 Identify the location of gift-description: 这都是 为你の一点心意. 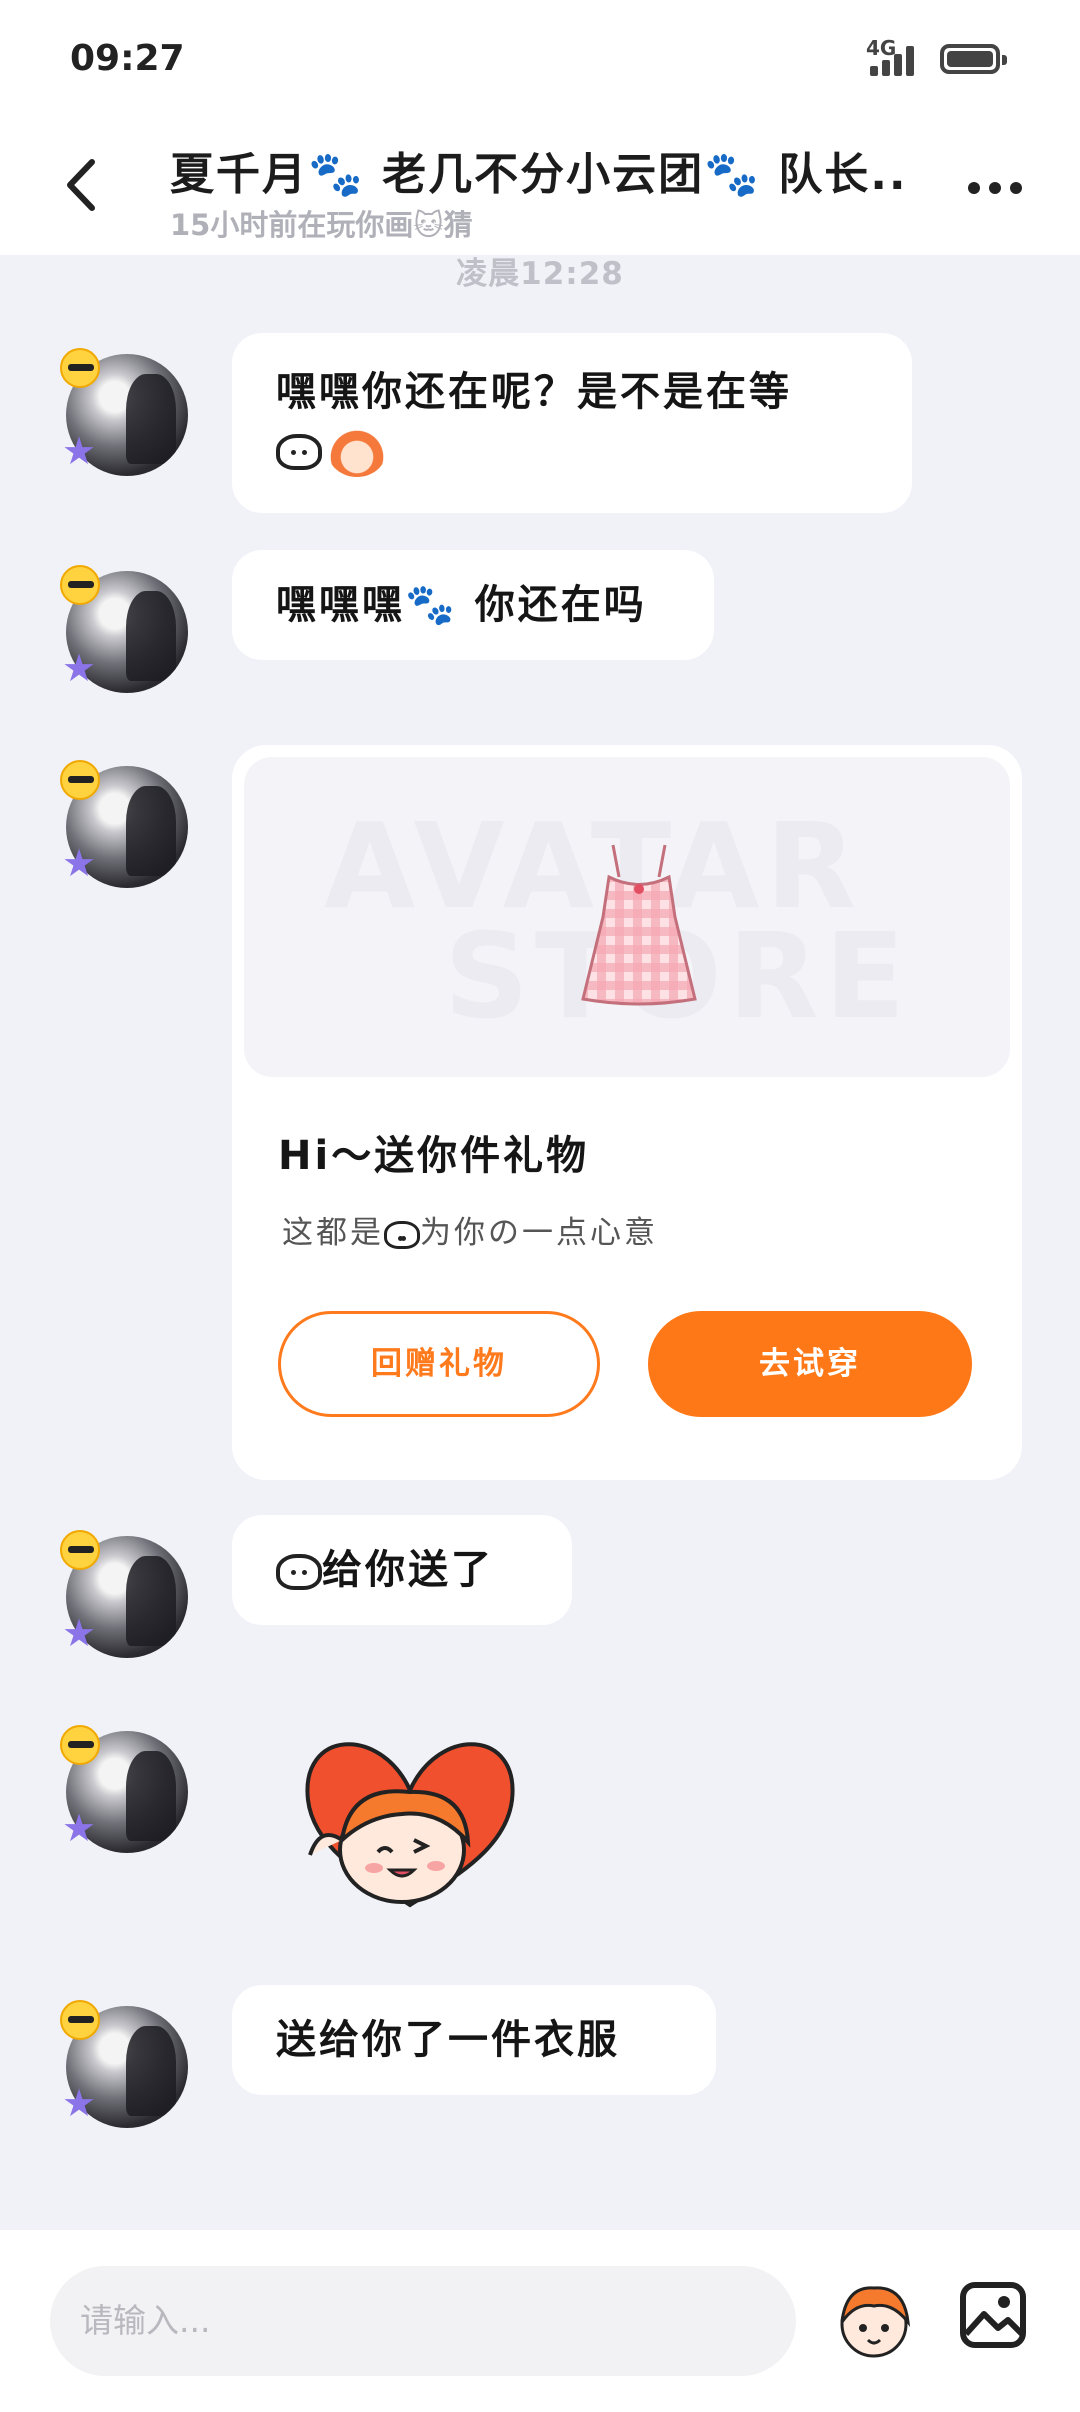
(470, 1233).